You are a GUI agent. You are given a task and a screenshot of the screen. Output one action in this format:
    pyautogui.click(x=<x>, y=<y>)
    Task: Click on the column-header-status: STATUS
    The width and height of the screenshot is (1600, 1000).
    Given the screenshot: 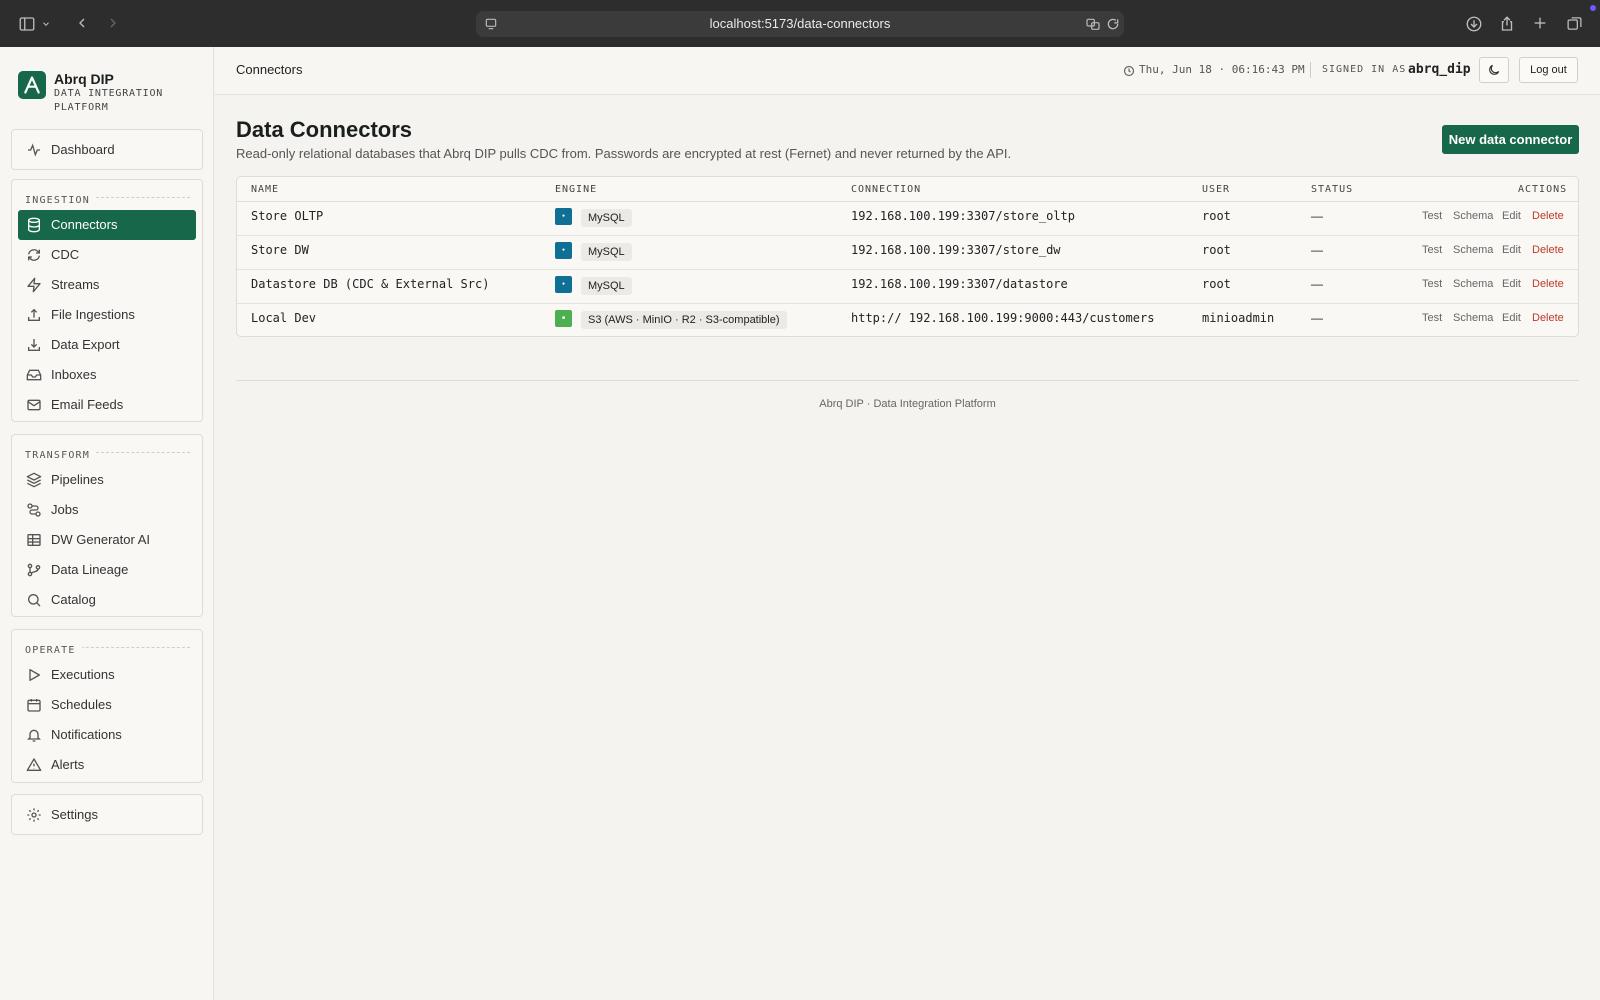 What is the action you would take?
    pyautogui.click(x=1332, y=189)
    